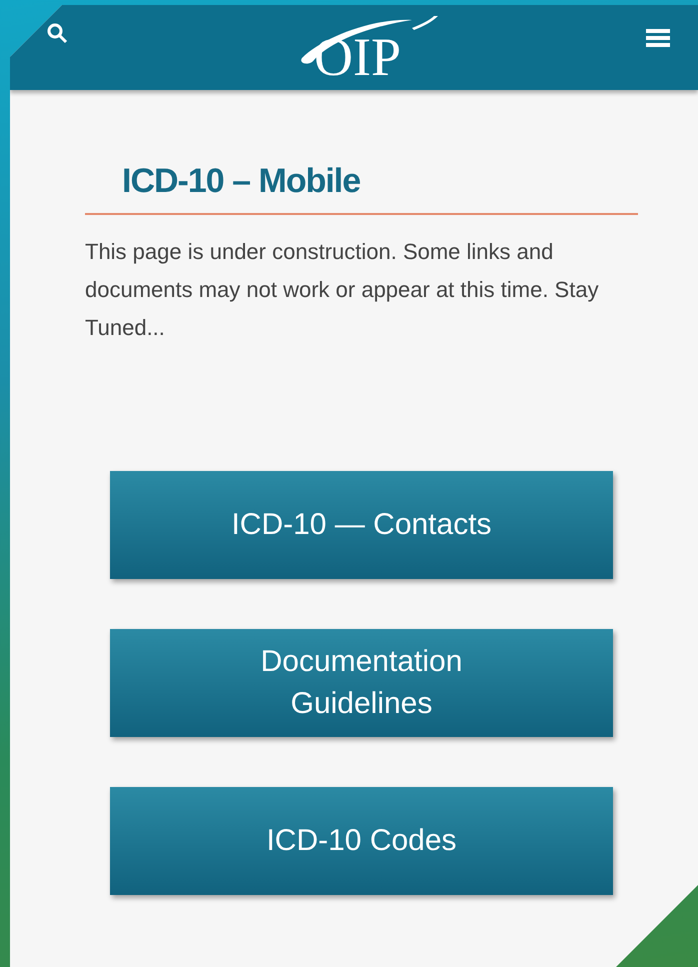 This screenshot has width=698, height=967. I want to click on nav-button: ICD-10 — Contacts, so click(361, 525).